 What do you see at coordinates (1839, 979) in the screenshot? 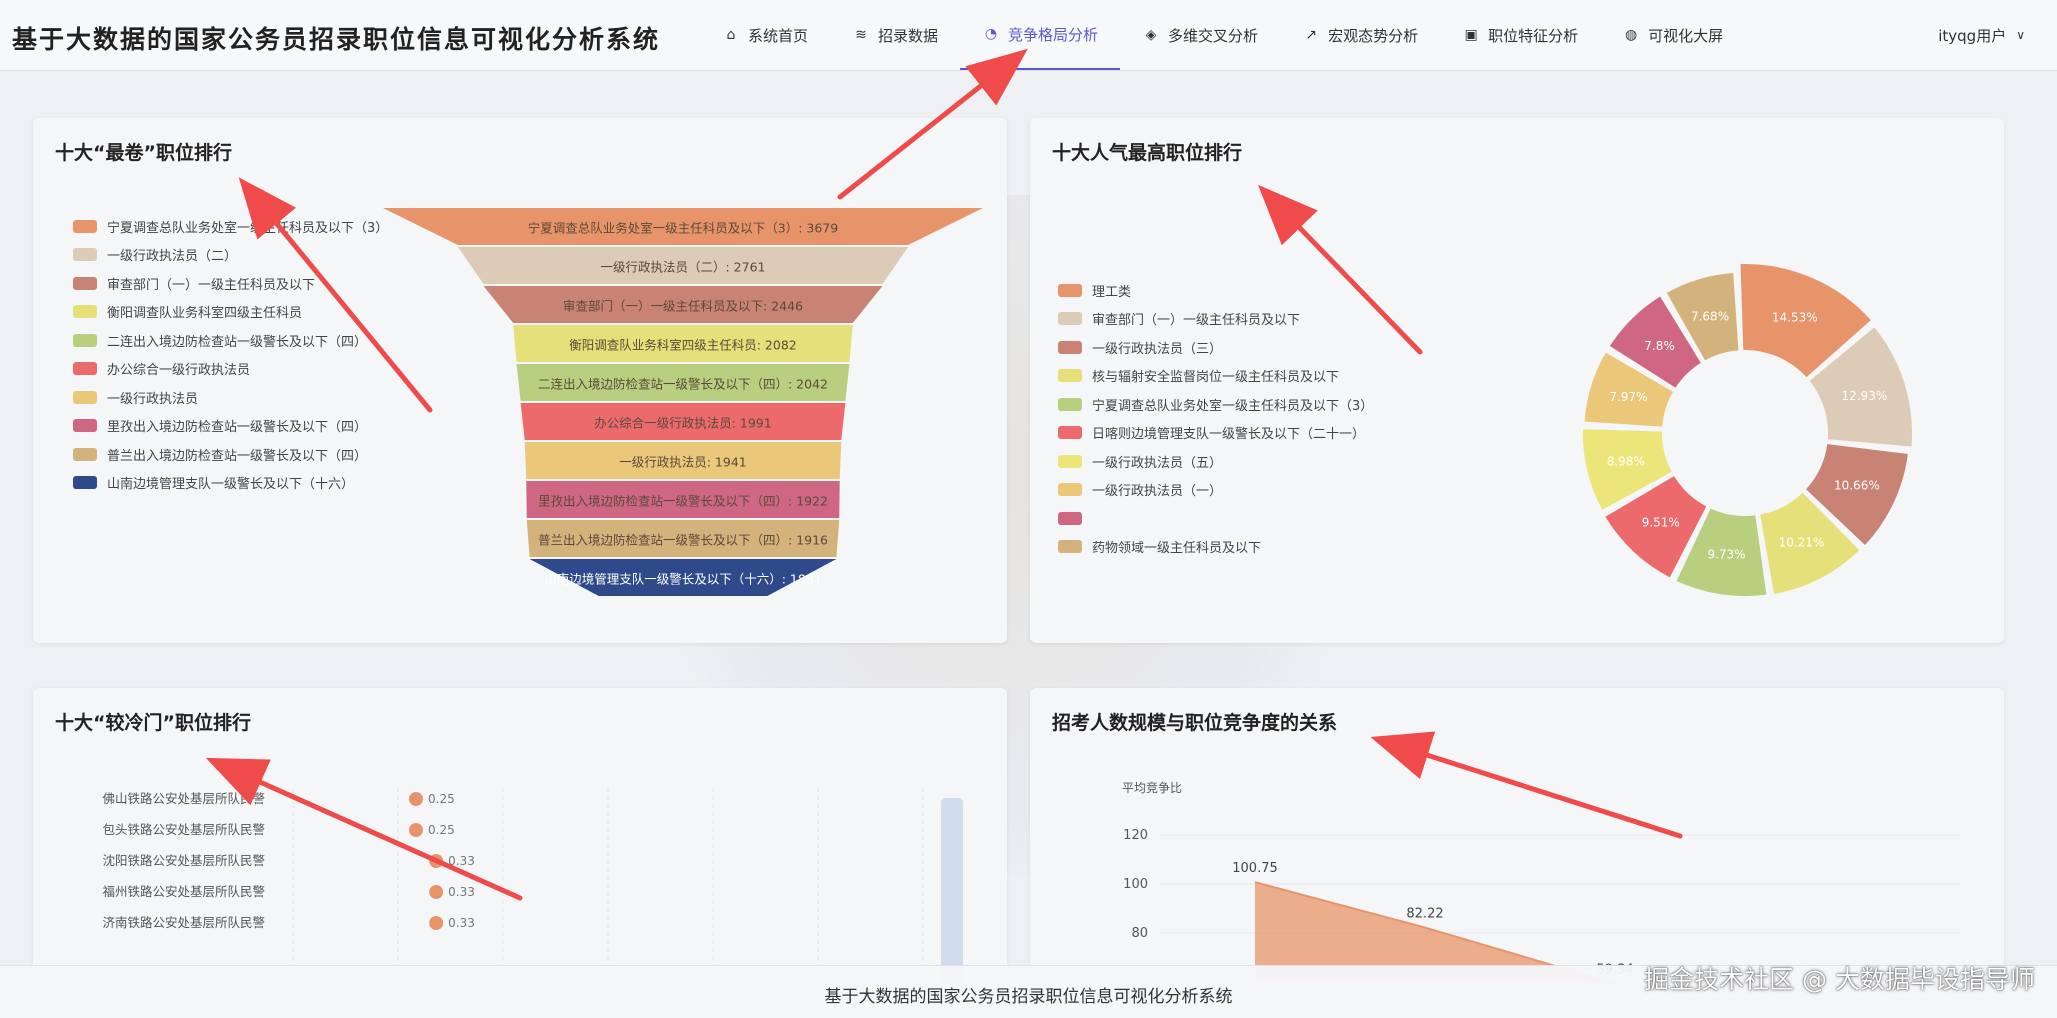
I see `watermark: 掘金技术社区 @ 大数据毕设指导师` at bounding box center [1839, 979].